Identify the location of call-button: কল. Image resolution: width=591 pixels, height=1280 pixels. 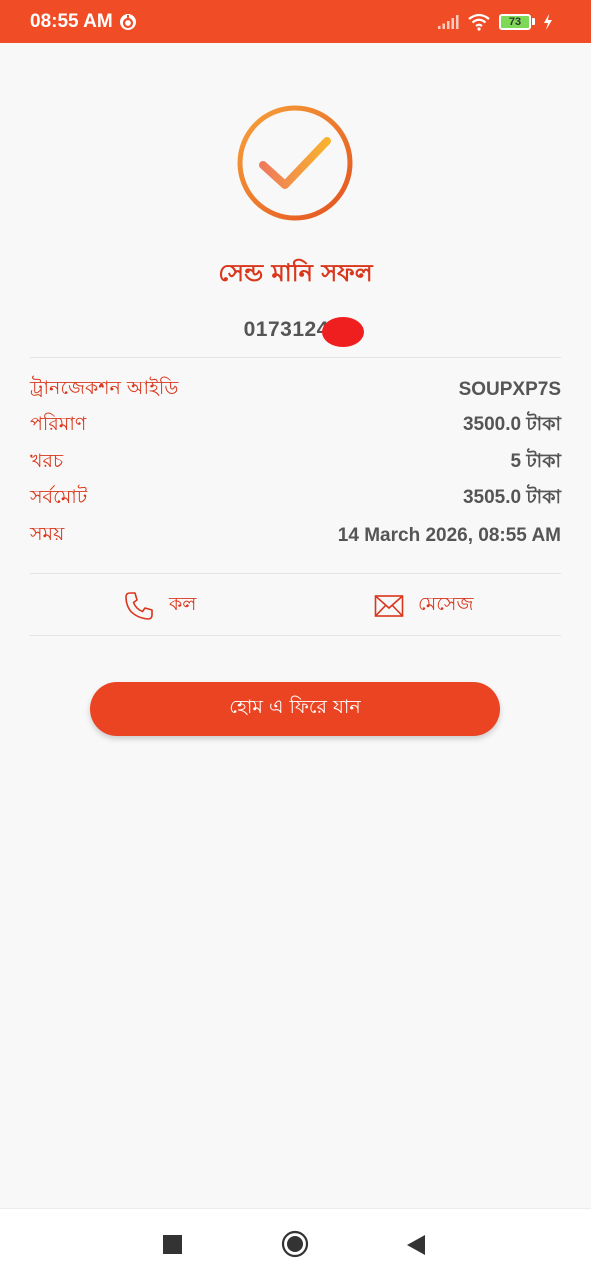
(159, 606).